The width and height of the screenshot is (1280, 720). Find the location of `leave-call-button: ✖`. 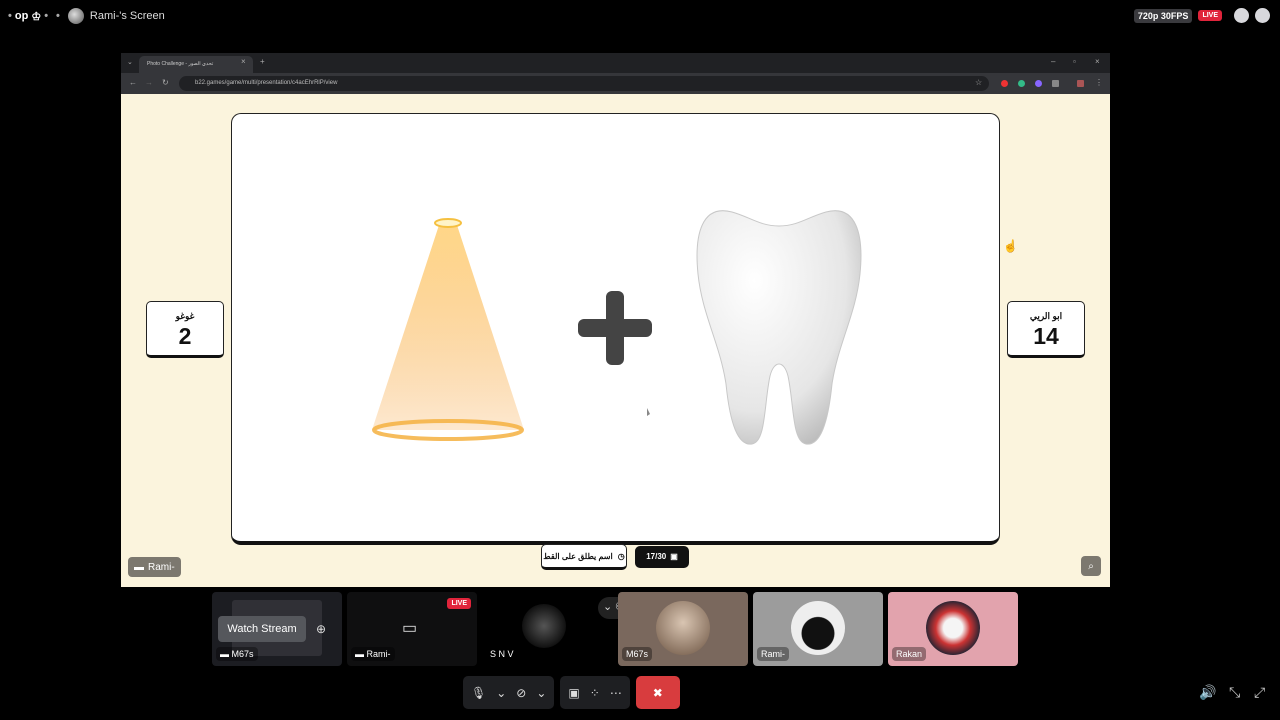

leave-call-button: ✖ is located at coordinates (657, 692).